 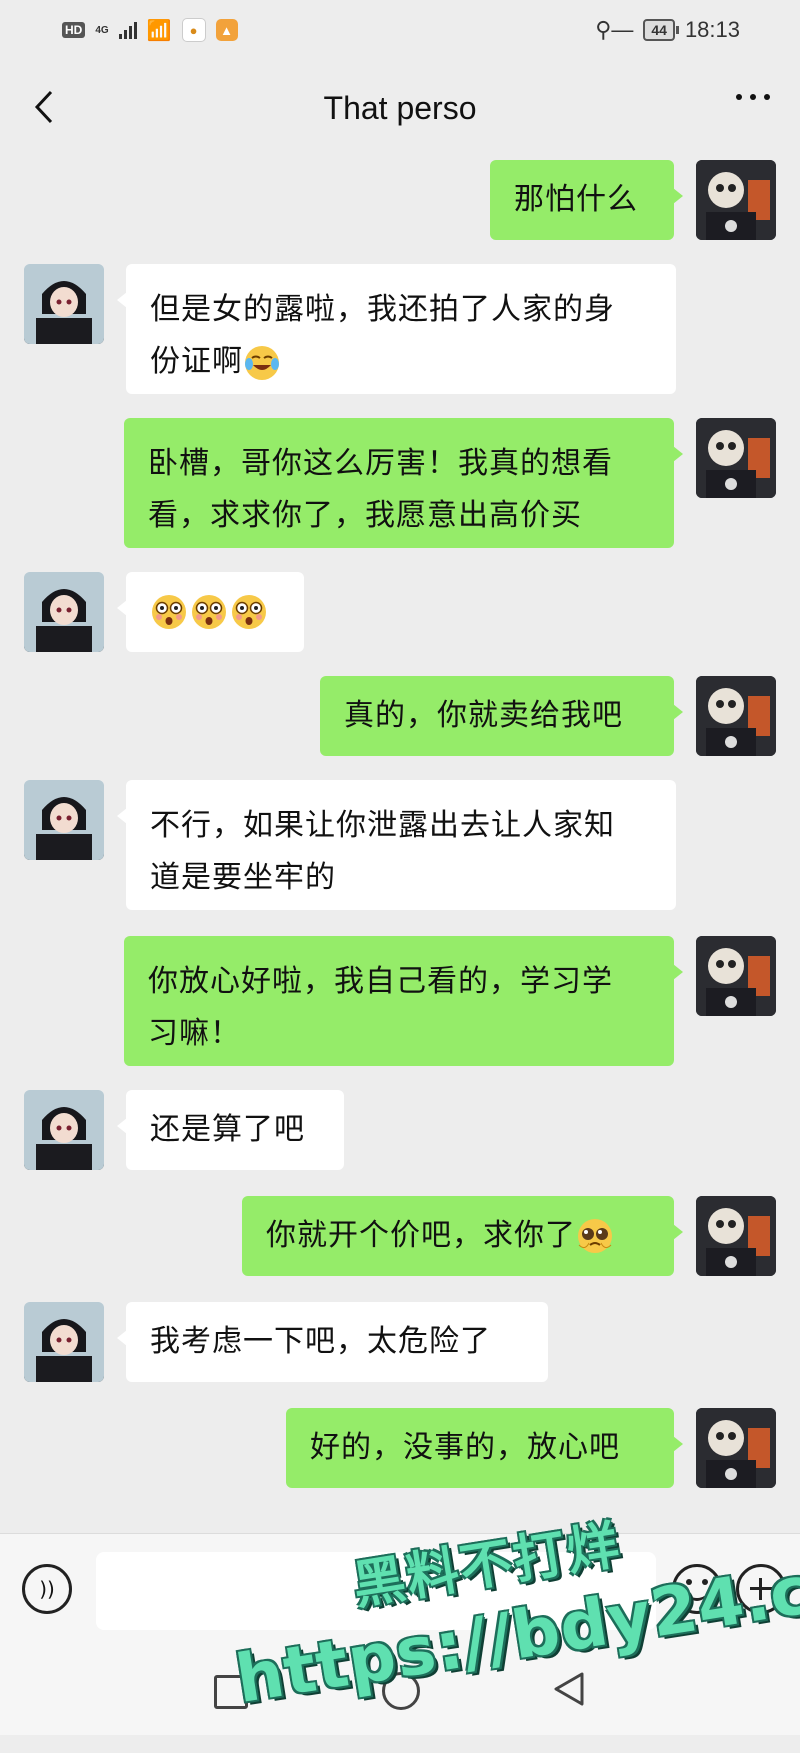 I want to click on voice-input-button: )), so click(x=47, y=1589).